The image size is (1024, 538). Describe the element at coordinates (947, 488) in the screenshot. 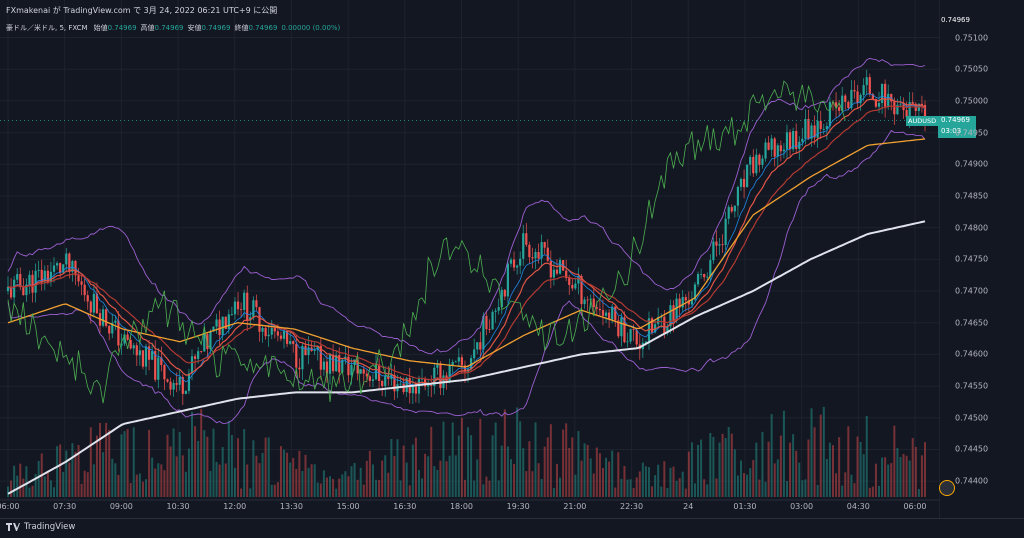

I see `goto-realtime-icon` at that location.